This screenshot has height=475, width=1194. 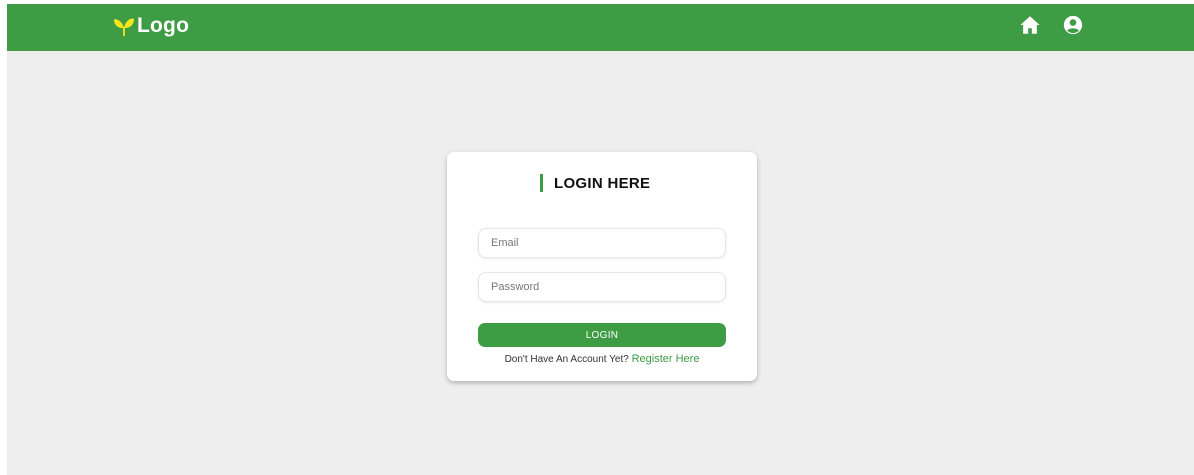 What do you see at coordinates (602, 243) in the screenshot?
I see `email-input` at bounding box center [602, 243].